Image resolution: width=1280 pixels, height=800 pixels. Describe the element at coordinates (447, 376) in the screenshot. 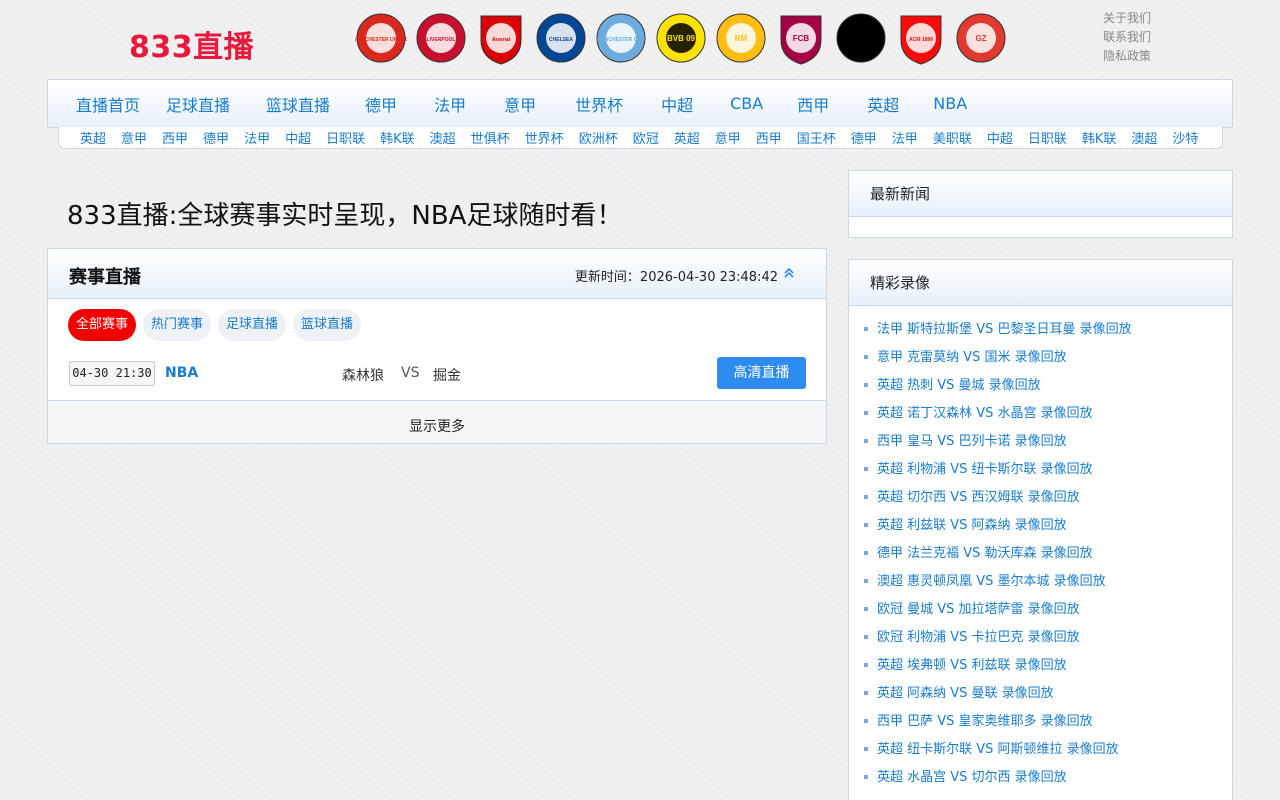

I see `away-team: 掘金` at that location.